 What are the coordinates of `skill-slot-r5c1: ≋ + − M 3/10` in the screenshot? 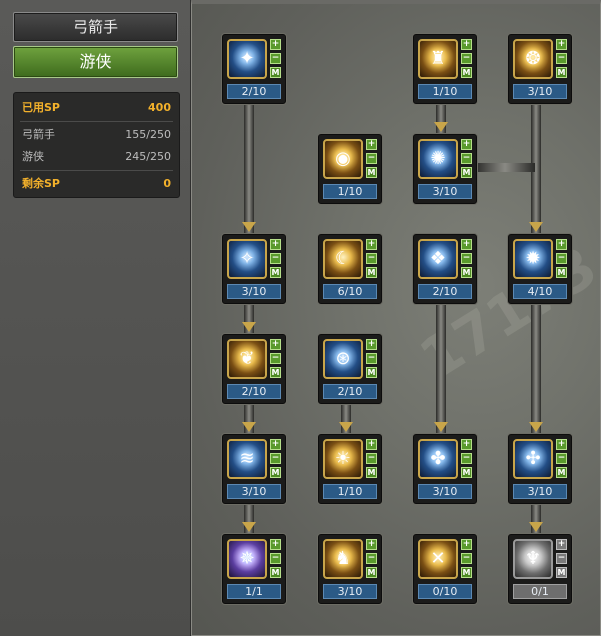 It's located at (254, 469).